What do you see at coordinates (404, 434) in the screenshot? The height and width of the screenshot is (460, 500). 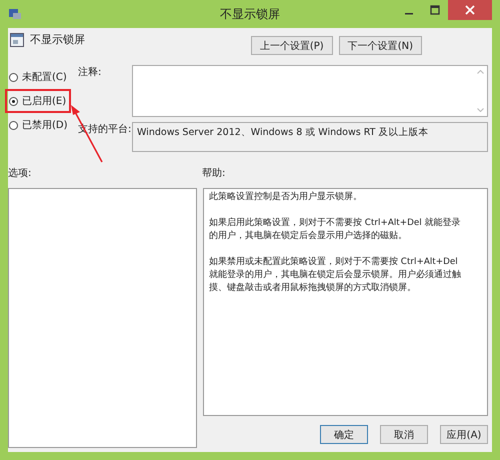 I see `dialog-button: 取消` at bounding box center [404, 434].